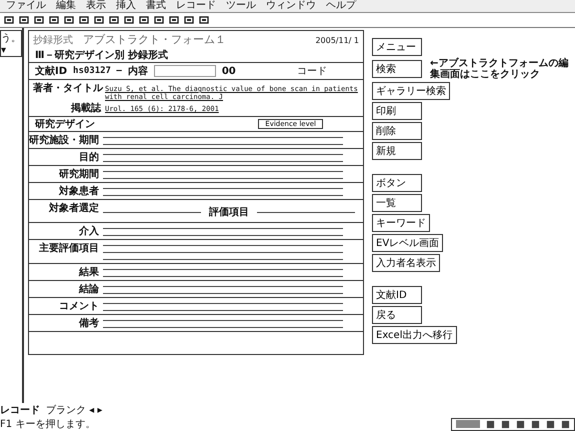  What do you see at coordinates (51, 71) in the screenshot?
I see `field-label: 文献ID` at bounding box center [51, 71].